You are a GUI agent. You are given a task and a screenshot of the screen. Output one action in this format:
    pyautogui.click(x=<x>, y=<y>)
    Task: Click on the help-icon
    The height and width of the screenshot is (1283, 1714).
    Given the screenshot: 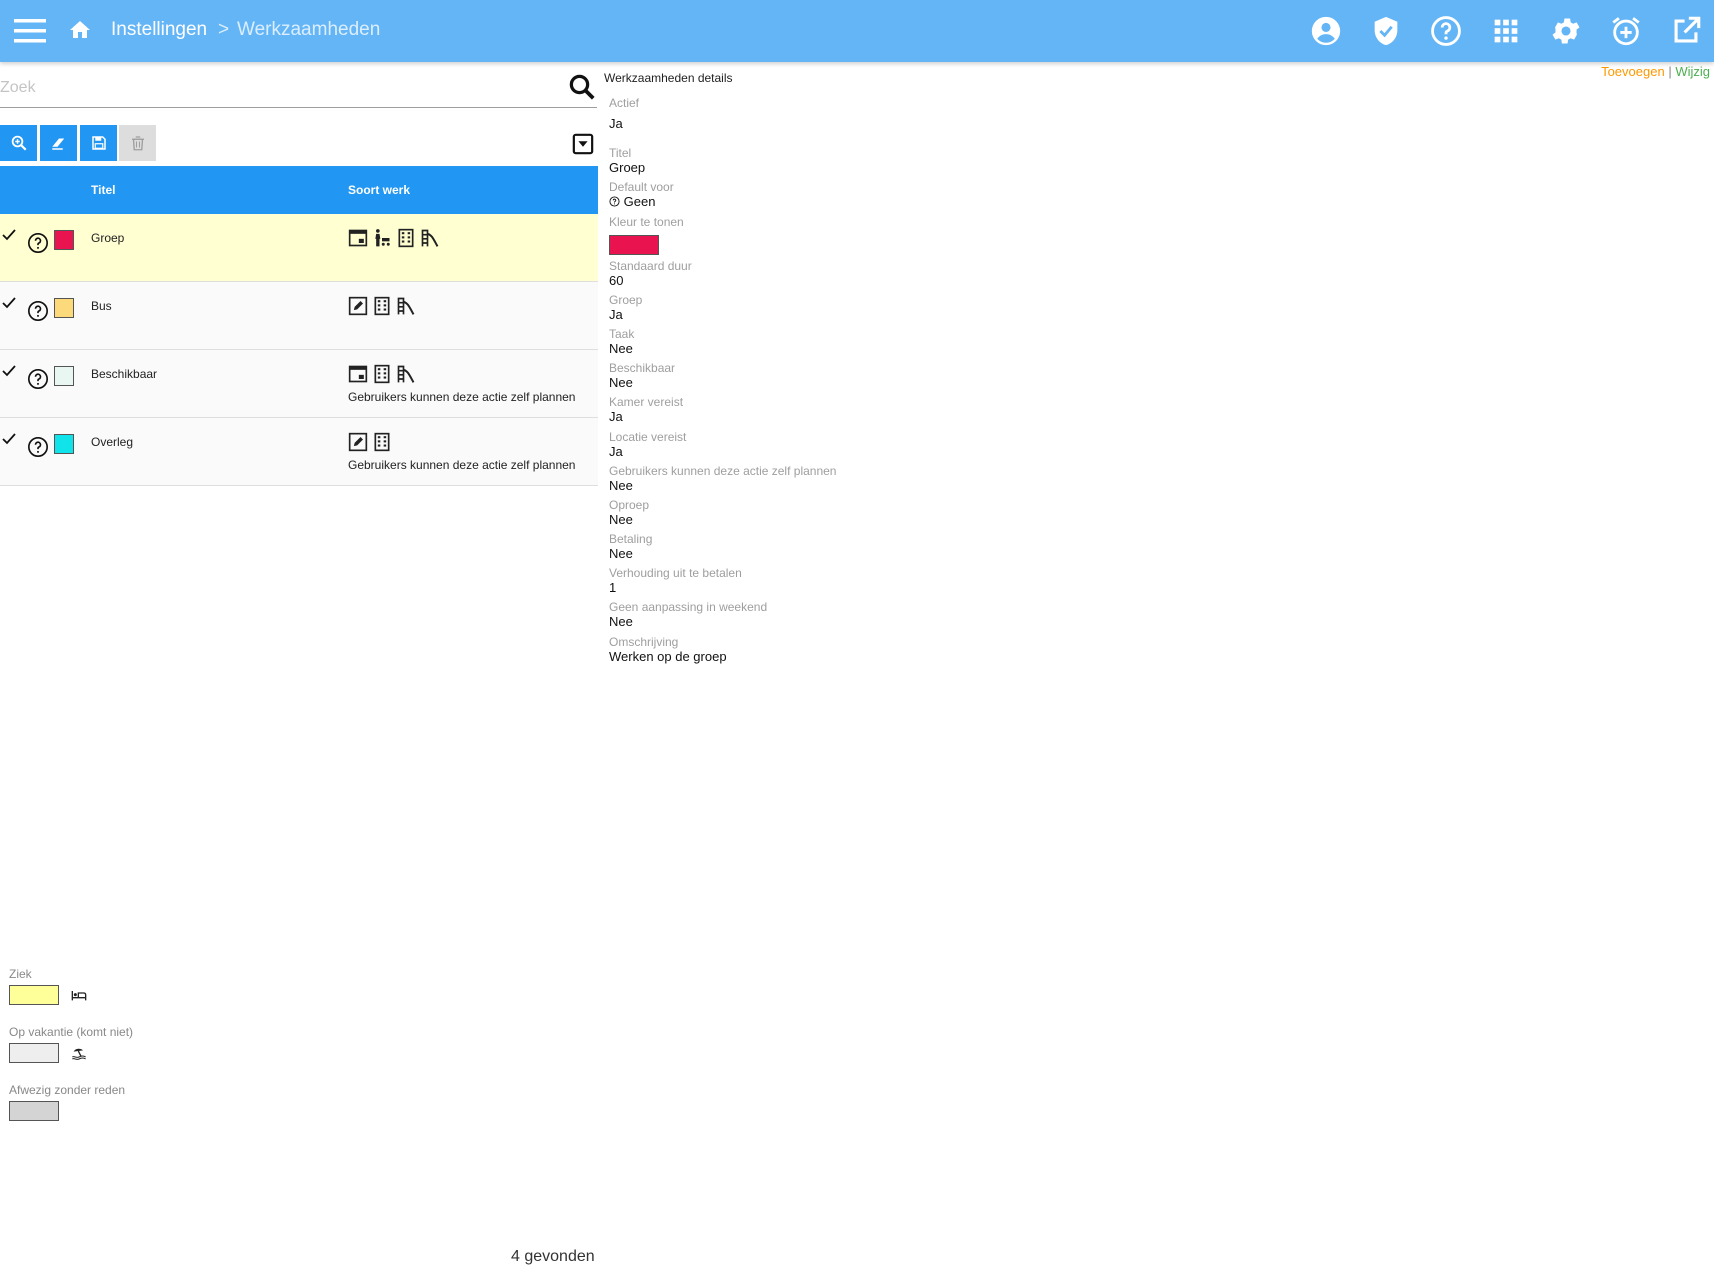 What is the action you would take?
    pyautogui.click(x=1446, y=31)
    